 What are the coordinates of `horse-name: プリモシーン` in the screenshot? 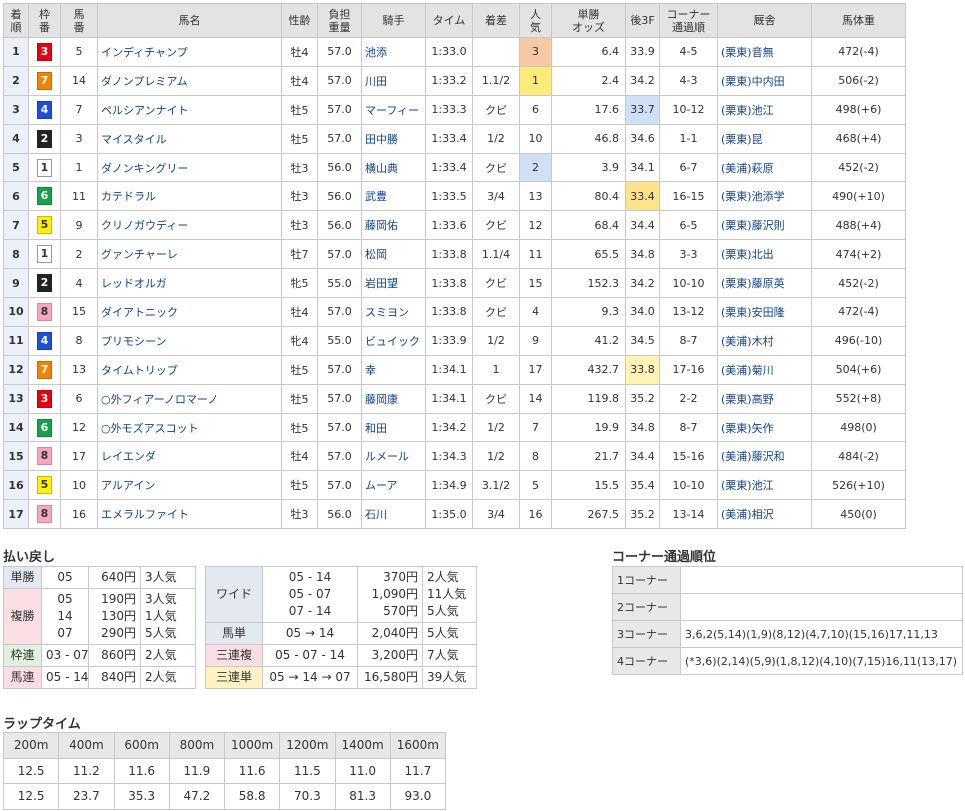 It's located at (189, 340).